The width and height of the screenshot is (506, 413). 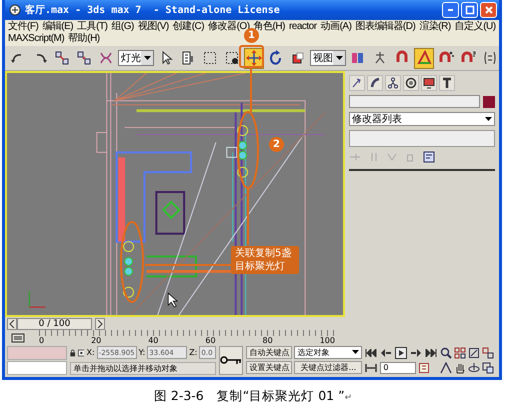 What do you see at coordinates (386, 352) in the screenshot?
I see `previous-key-icon` at bounding box center [386, 352].